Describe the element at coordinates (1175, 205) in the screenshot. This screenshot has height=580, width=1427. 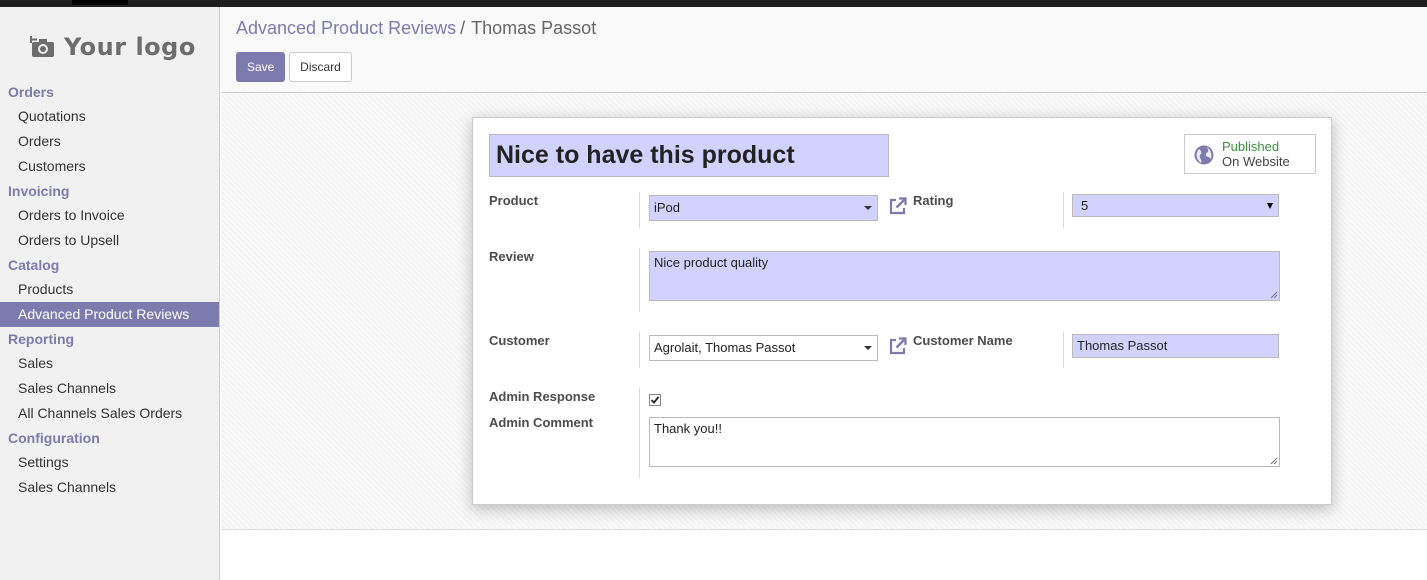
I see `rating-select: 5` at that location.